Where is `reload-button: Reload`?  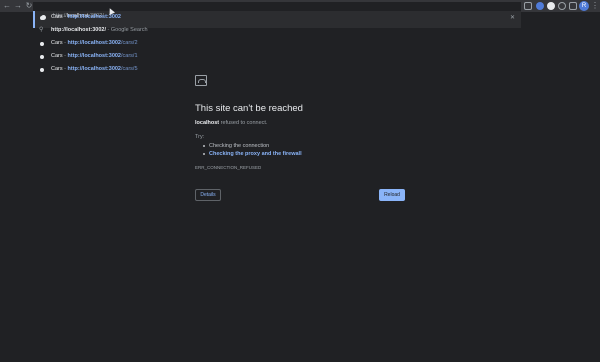
reload-button: Reload is located at coordinates (392, 195).